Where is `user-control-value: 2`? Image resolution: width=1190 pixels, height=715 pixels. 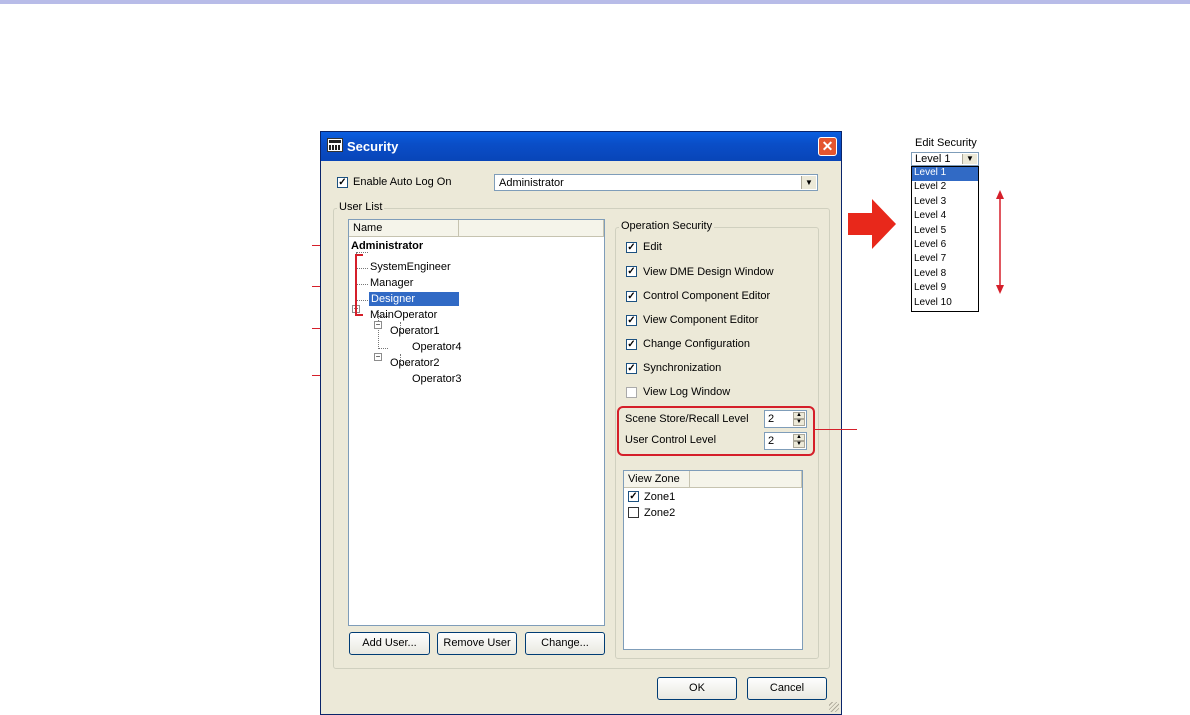
user-control-value: 2 is located at coordinates (771, 441).